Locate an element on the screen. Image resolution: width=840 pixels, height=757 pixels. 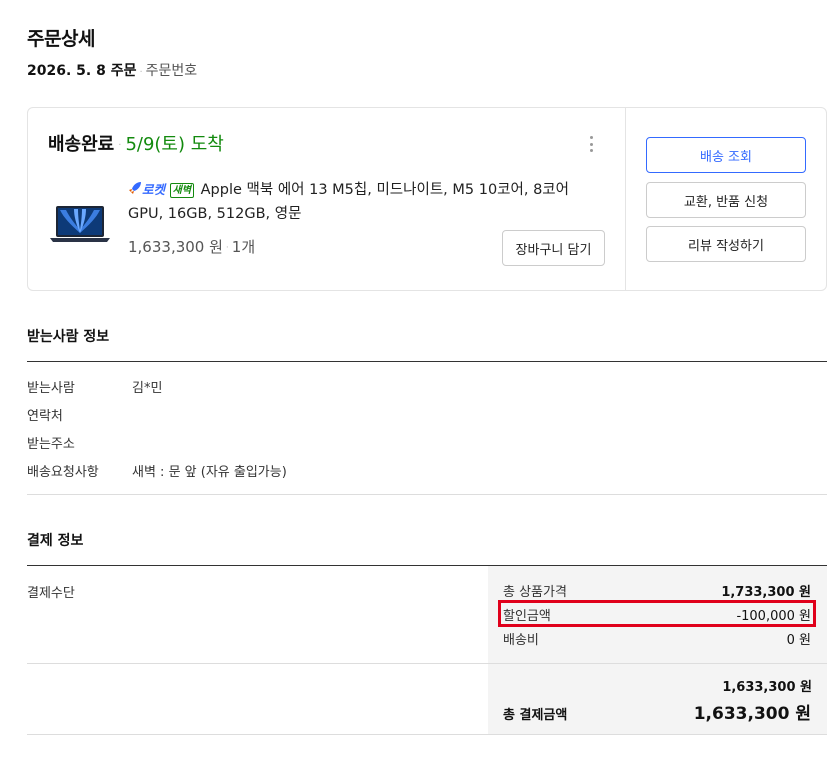
payment-method-label: 결제수단 is located at coordinates (51, 593).